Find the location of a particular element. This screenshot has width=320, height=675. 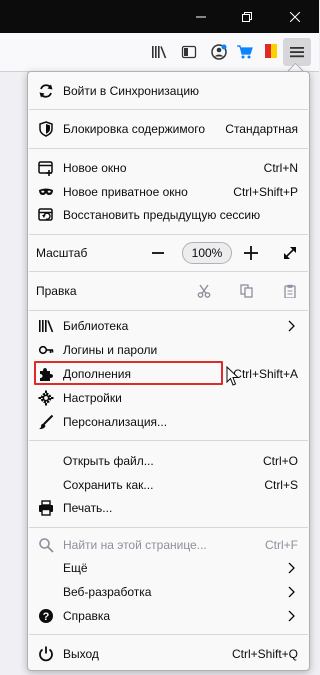

menu-item-more: Ещё is located at coordinates (168, 568).